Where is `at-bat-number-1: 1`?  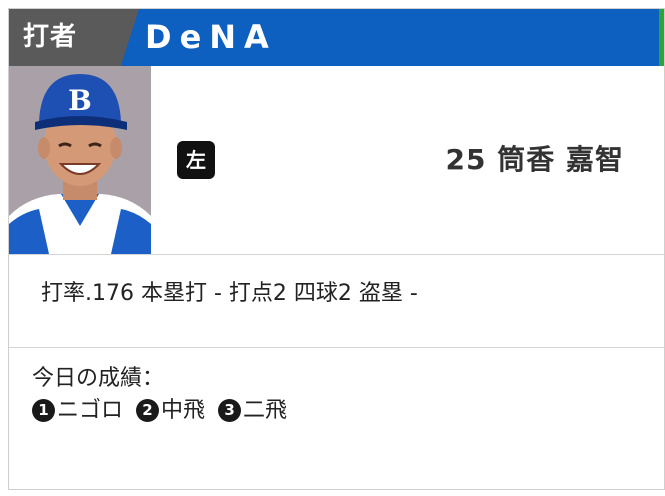
at-bat-number-1: 1 is located at coordinates (43, 410).